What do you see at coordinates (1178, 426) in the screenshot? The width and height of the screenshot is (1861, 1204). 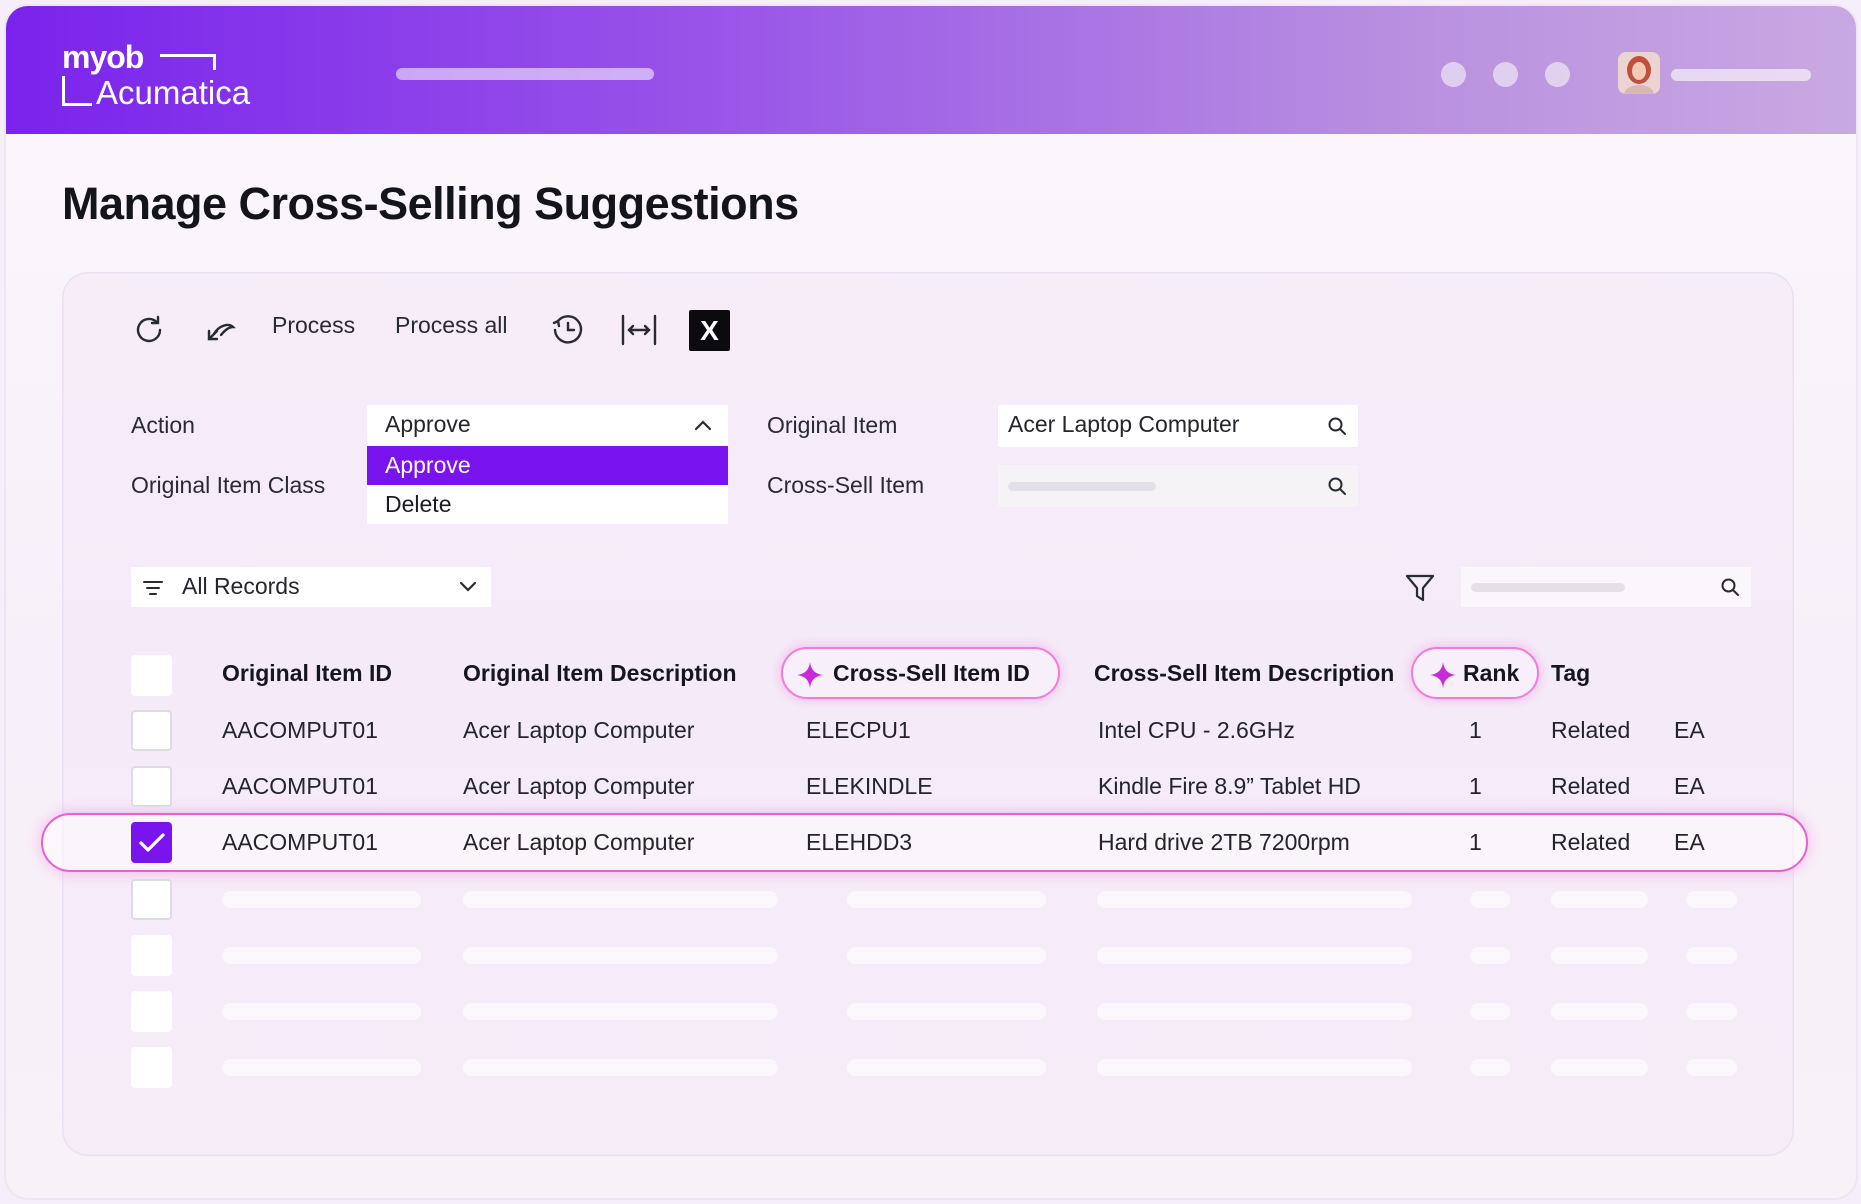 I see `original-item-input: Acer Laptop Computer` at bounding box center [1178, 426].